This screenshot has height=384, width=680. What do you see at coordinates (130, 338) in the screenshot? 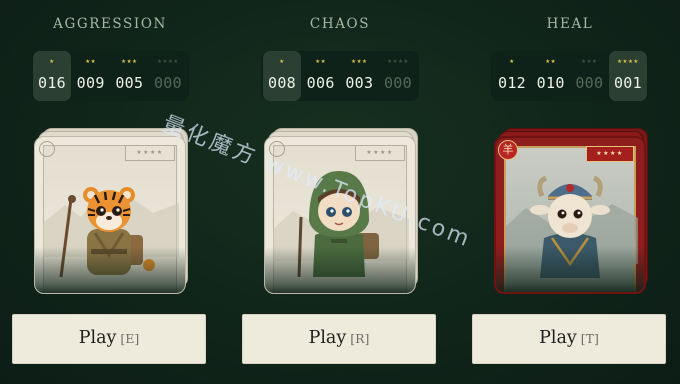
I see `play-hotkey: [E]` at bounding box center [130, 338].